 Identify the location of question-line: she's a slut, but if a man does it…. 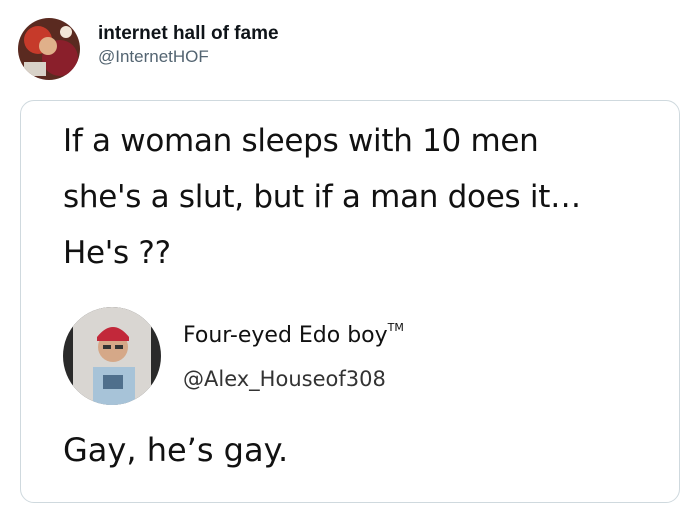
(322, 197).